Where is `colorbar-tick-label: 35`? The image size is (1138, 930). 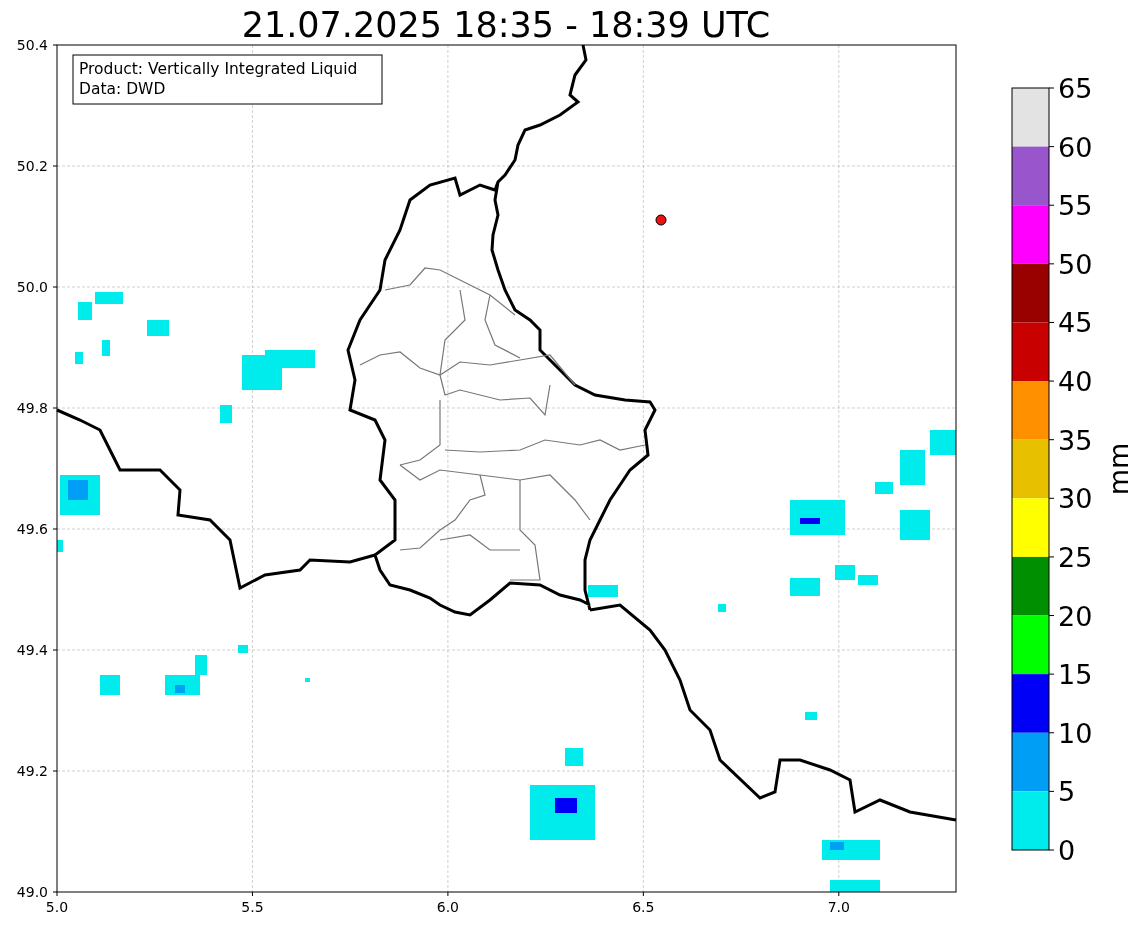
colorbar-tick-label: 35 is located at coordinates (1075, 440).